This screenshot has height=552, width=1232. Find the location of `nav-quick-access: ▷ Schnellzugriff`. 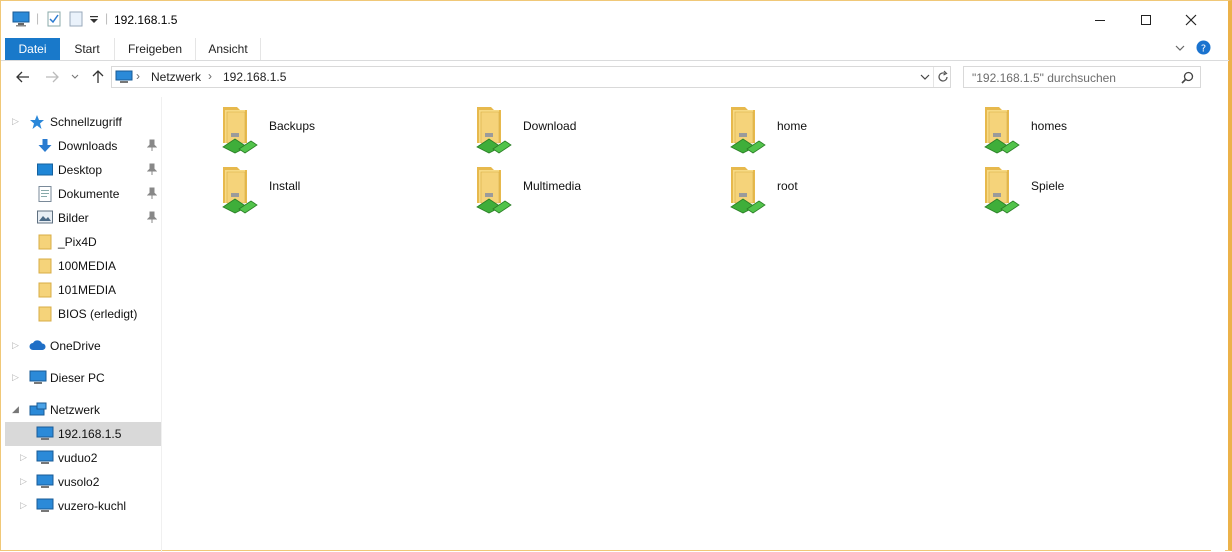

nav-quick-access: ▷ Schnellzugriff is located at coordinates (83, 122).